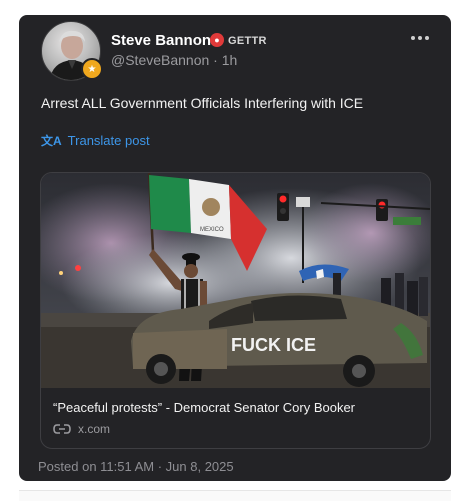  I want to click on award-badge-icon: ★, so click(92, 69).